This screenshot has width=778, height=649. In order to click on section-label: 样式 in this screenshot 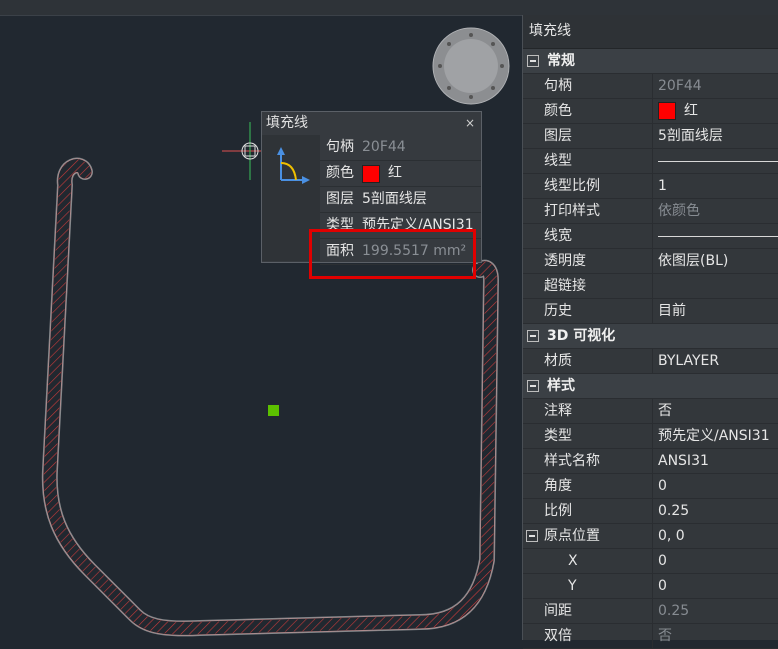, I will do `click(561, 386)`.